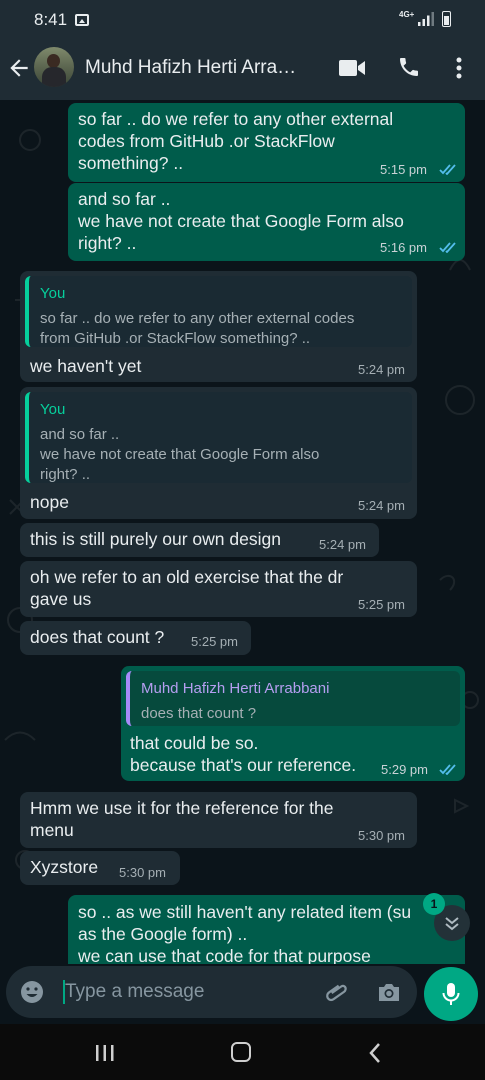 The height and width of the screenshot is (1080, 485). What do you see at coordinates (389, 992) in the screenshot?
I see `camera-icon` at bounding box center [389, 992].